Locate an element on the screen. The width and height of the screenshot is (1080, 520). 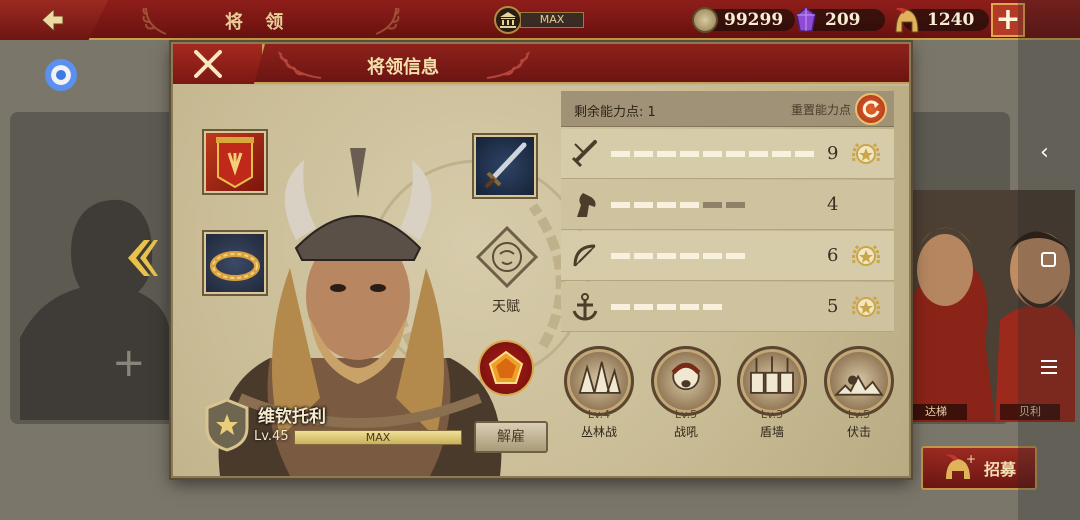
talent-lion-icon is located at coordinates (507, 257).